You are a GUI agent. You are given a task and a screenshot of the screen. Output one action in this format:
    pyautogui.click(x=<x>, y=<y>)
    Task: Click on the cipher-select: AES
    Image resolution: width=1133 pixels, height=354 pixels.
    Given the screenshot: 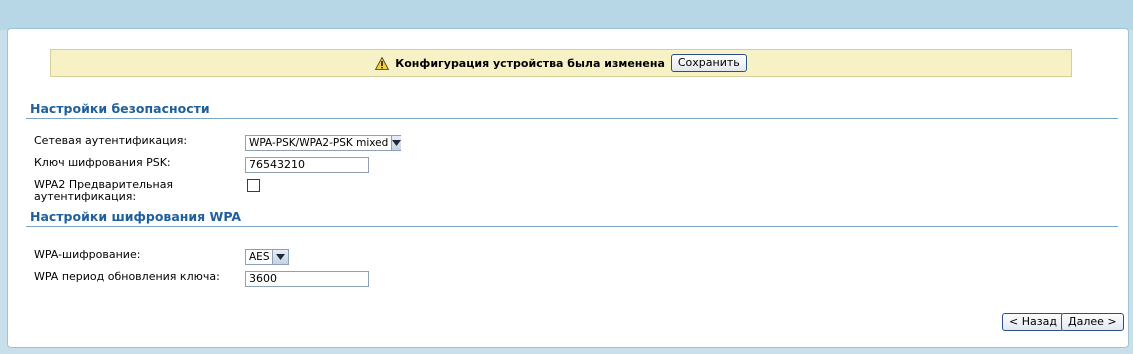 What is the action you would take?
    pyautogui.click(x=267, y=257)
    